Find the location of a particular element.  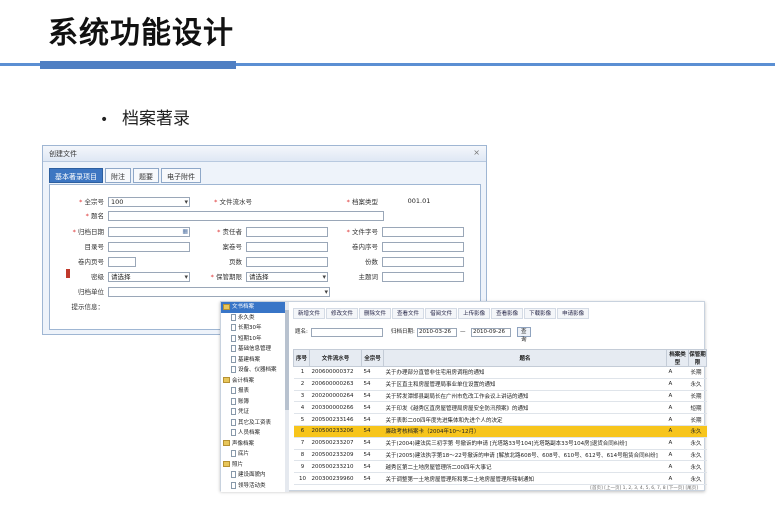

column-header: 全宗号 is located at coordinates (372, 358).